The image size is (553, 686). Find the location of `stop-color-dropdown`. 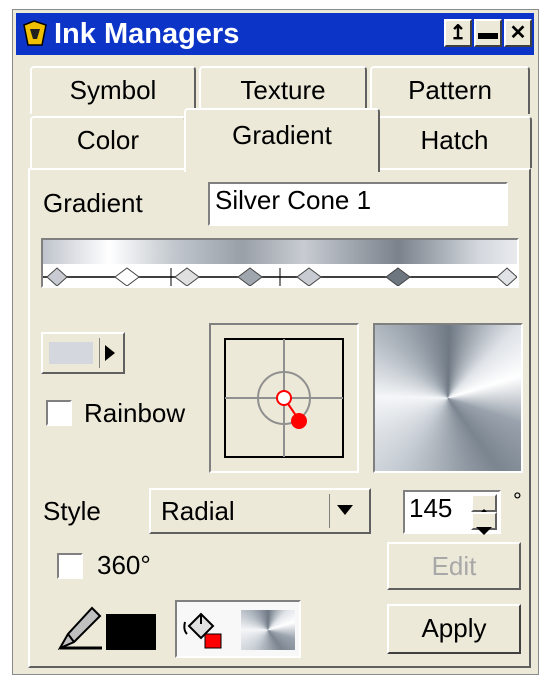

stop-color-dropdown is located at coordinates (83, 353).